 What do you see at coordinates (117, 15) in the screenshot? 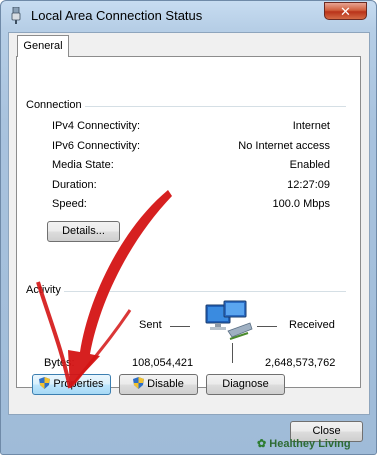
I see `window-title: Local Area Connection Status` at bounding box center [117, 15].